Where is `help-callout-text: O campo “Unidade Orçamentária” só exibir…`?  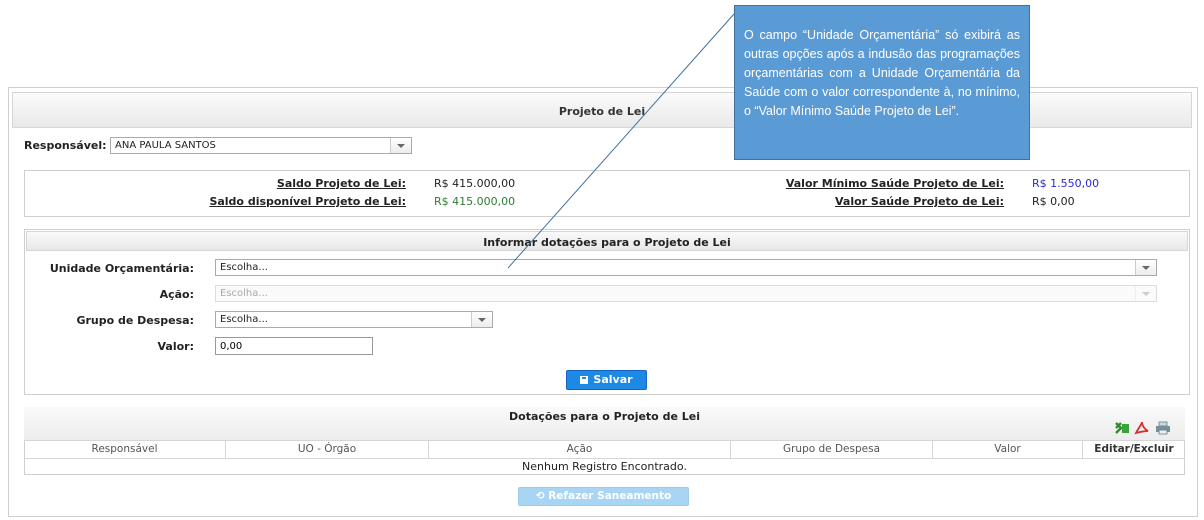
help-callout-text: O campo “Unidade Orçamentária” só exibir… is located at coordinates (882, 73).